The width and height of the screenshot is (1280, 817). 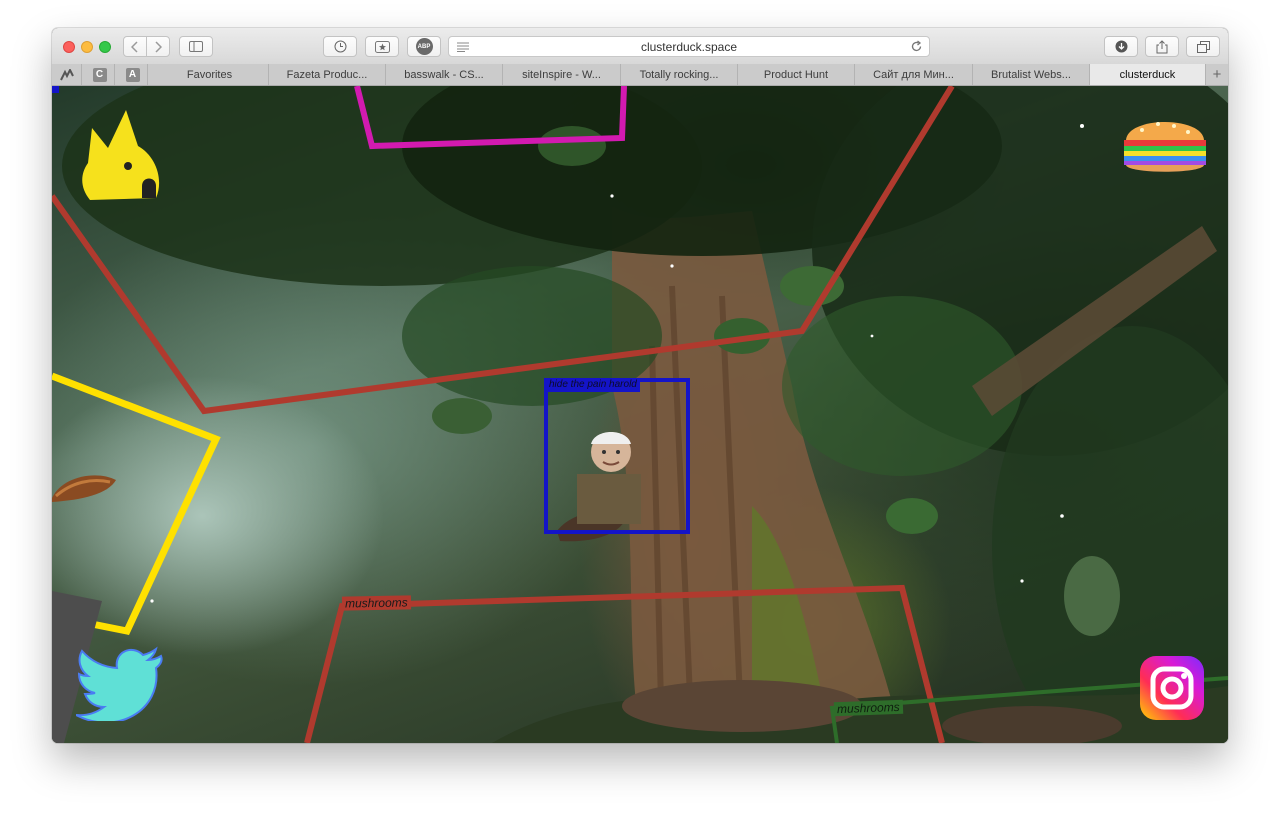 I want to click on share-button, so click(x=1162, y=46).